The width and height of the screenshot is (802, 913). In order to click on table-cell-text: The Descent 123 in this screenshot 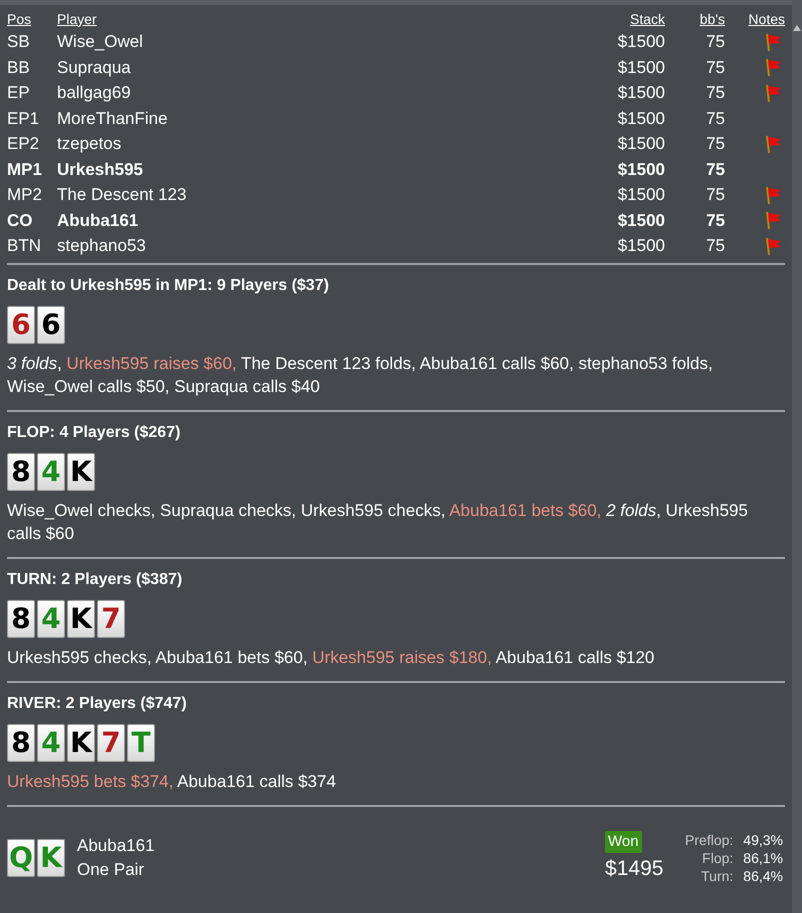, I will do `click(122, 195)`.